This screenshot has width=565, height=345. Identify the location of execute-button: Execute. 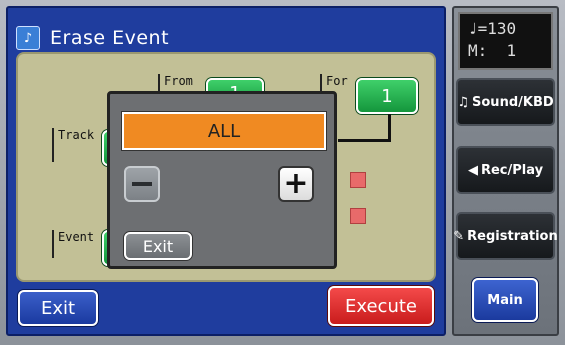
(381, 306).